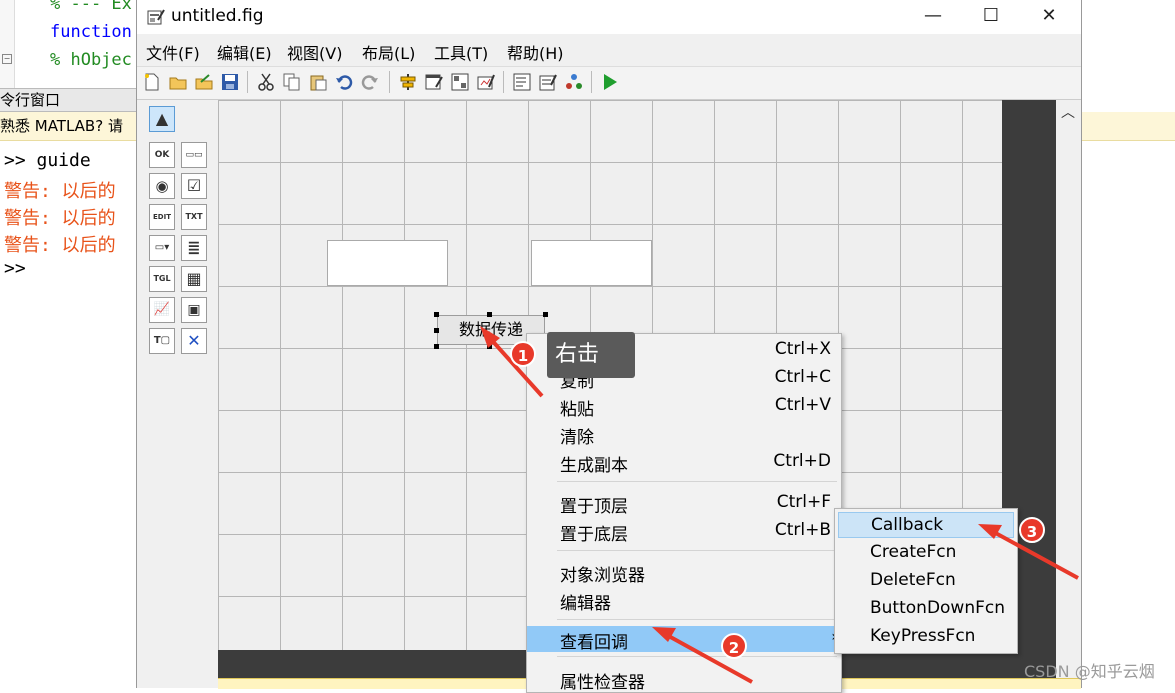 This screenshot has height=693, width=1175. I want to click on step-badge-2: 2, so click(734, 646).